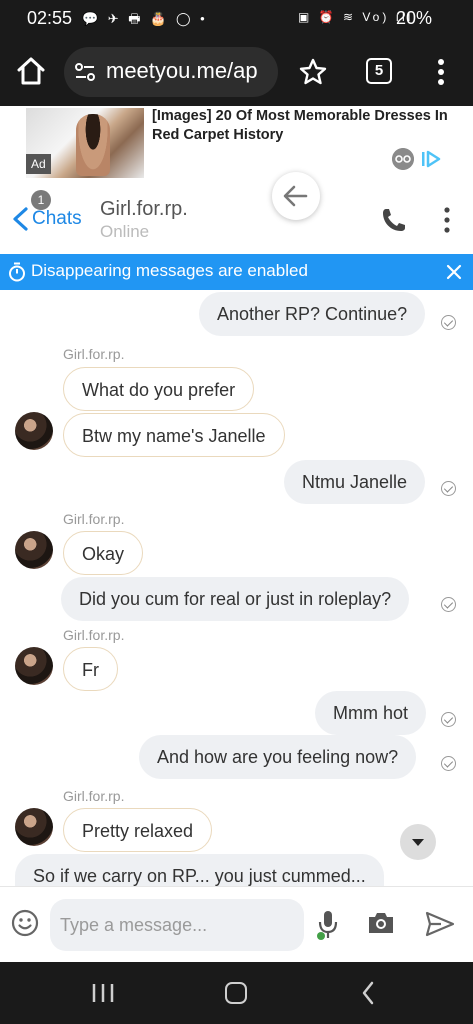  I want to click on status-bar: 02:55 💬 ✈ 🖶 🎂 ◯ • ▣ ⏰ ≋ Vo) ıll 20%, so click(236, 19).